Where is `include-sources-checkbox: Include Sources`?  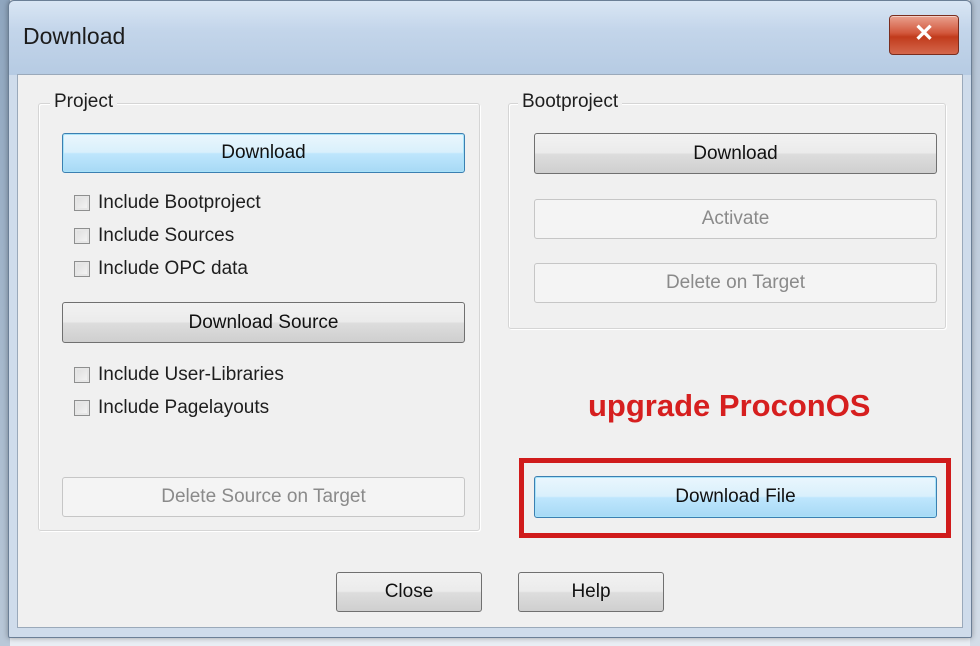
include-sources-checkbox: Include Sources is located at coordinates (154, 236).